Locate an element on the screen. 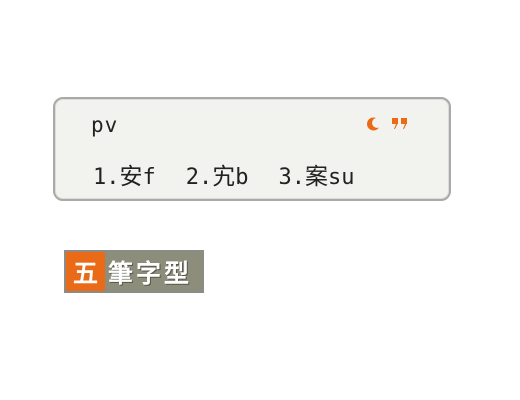 The image size is (520, 400). candidate-code: su is located at coordinates (341, 177).